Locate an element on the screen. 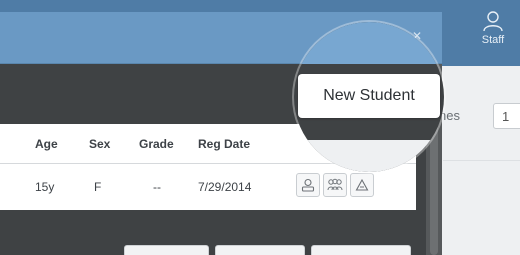 The width and height of the screenshot is (520, 255). spotlight-header-area is located at coordinates (369, 43).